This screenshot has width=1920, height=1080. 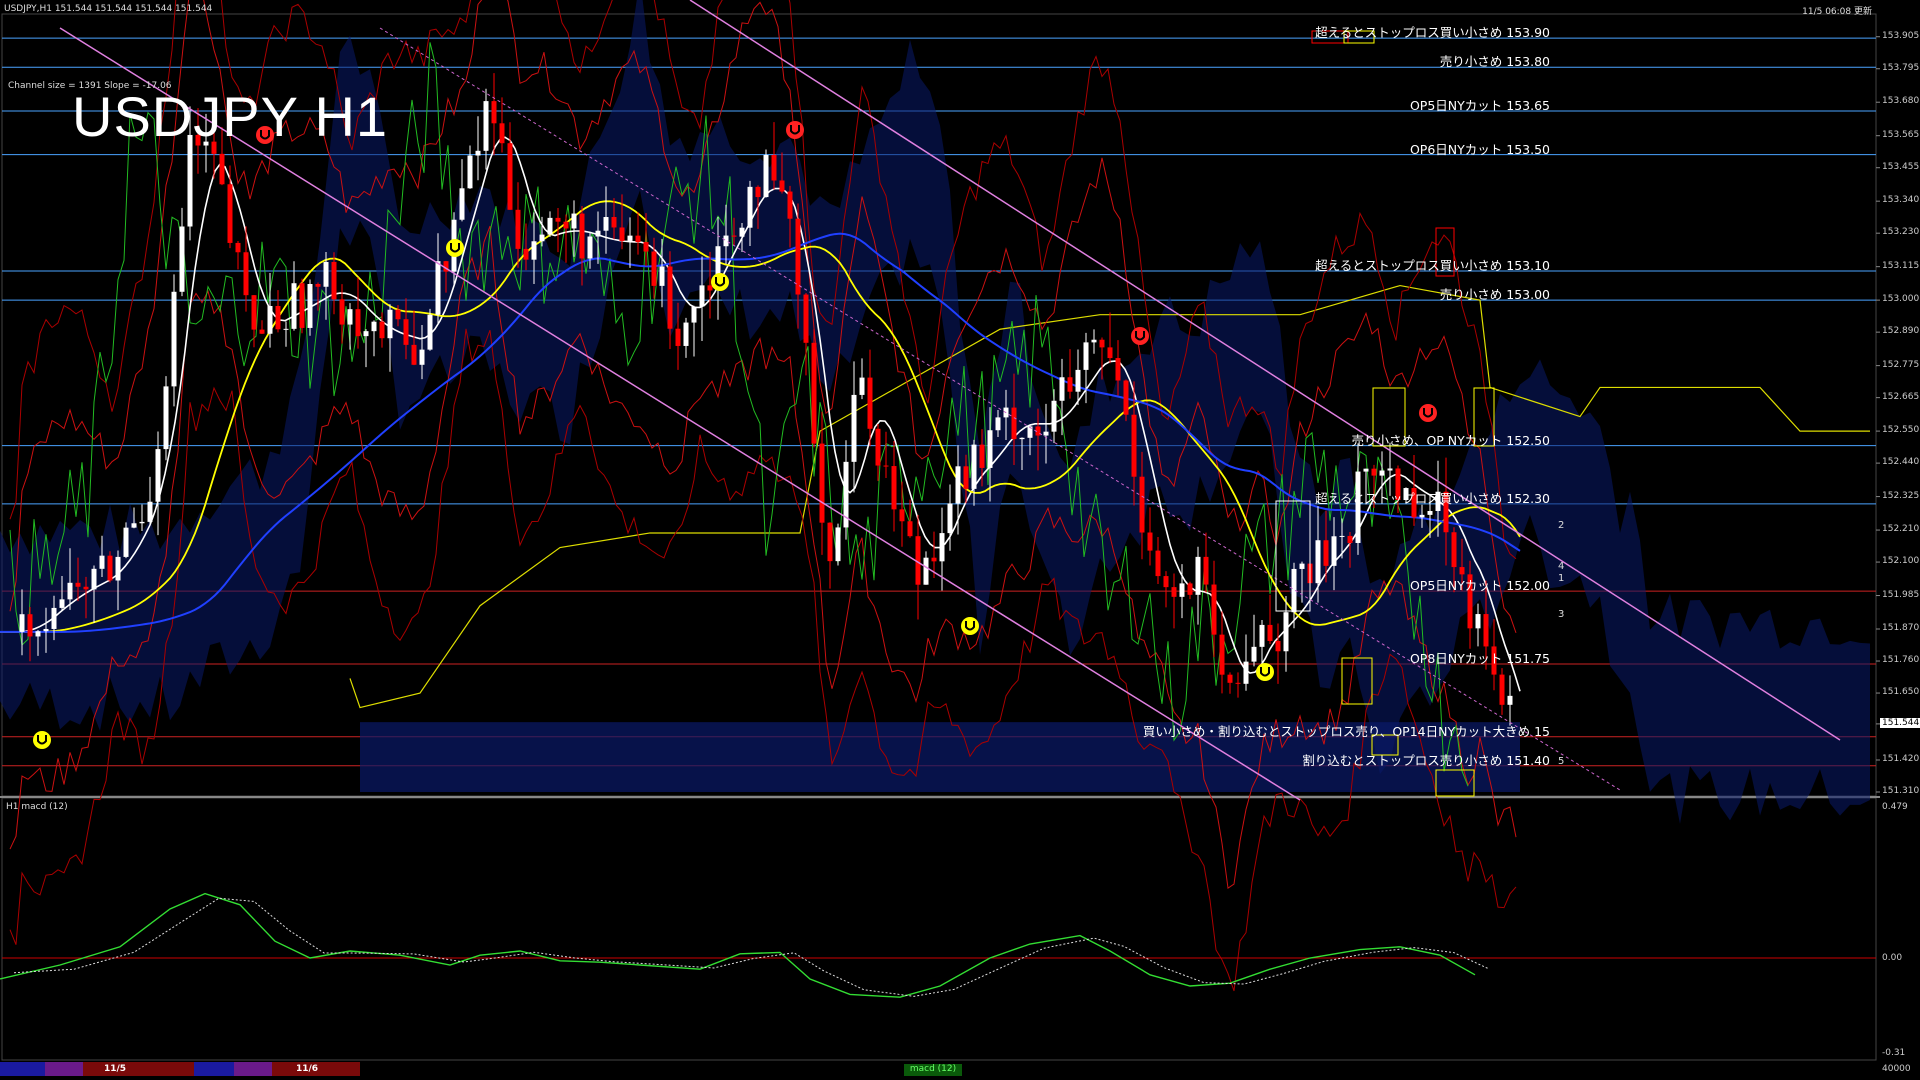 What do you see at coordinates (1901, 232) in the screenshot?
I see `axis-tick-label: 153.230` at bounding box center [1901, 232].